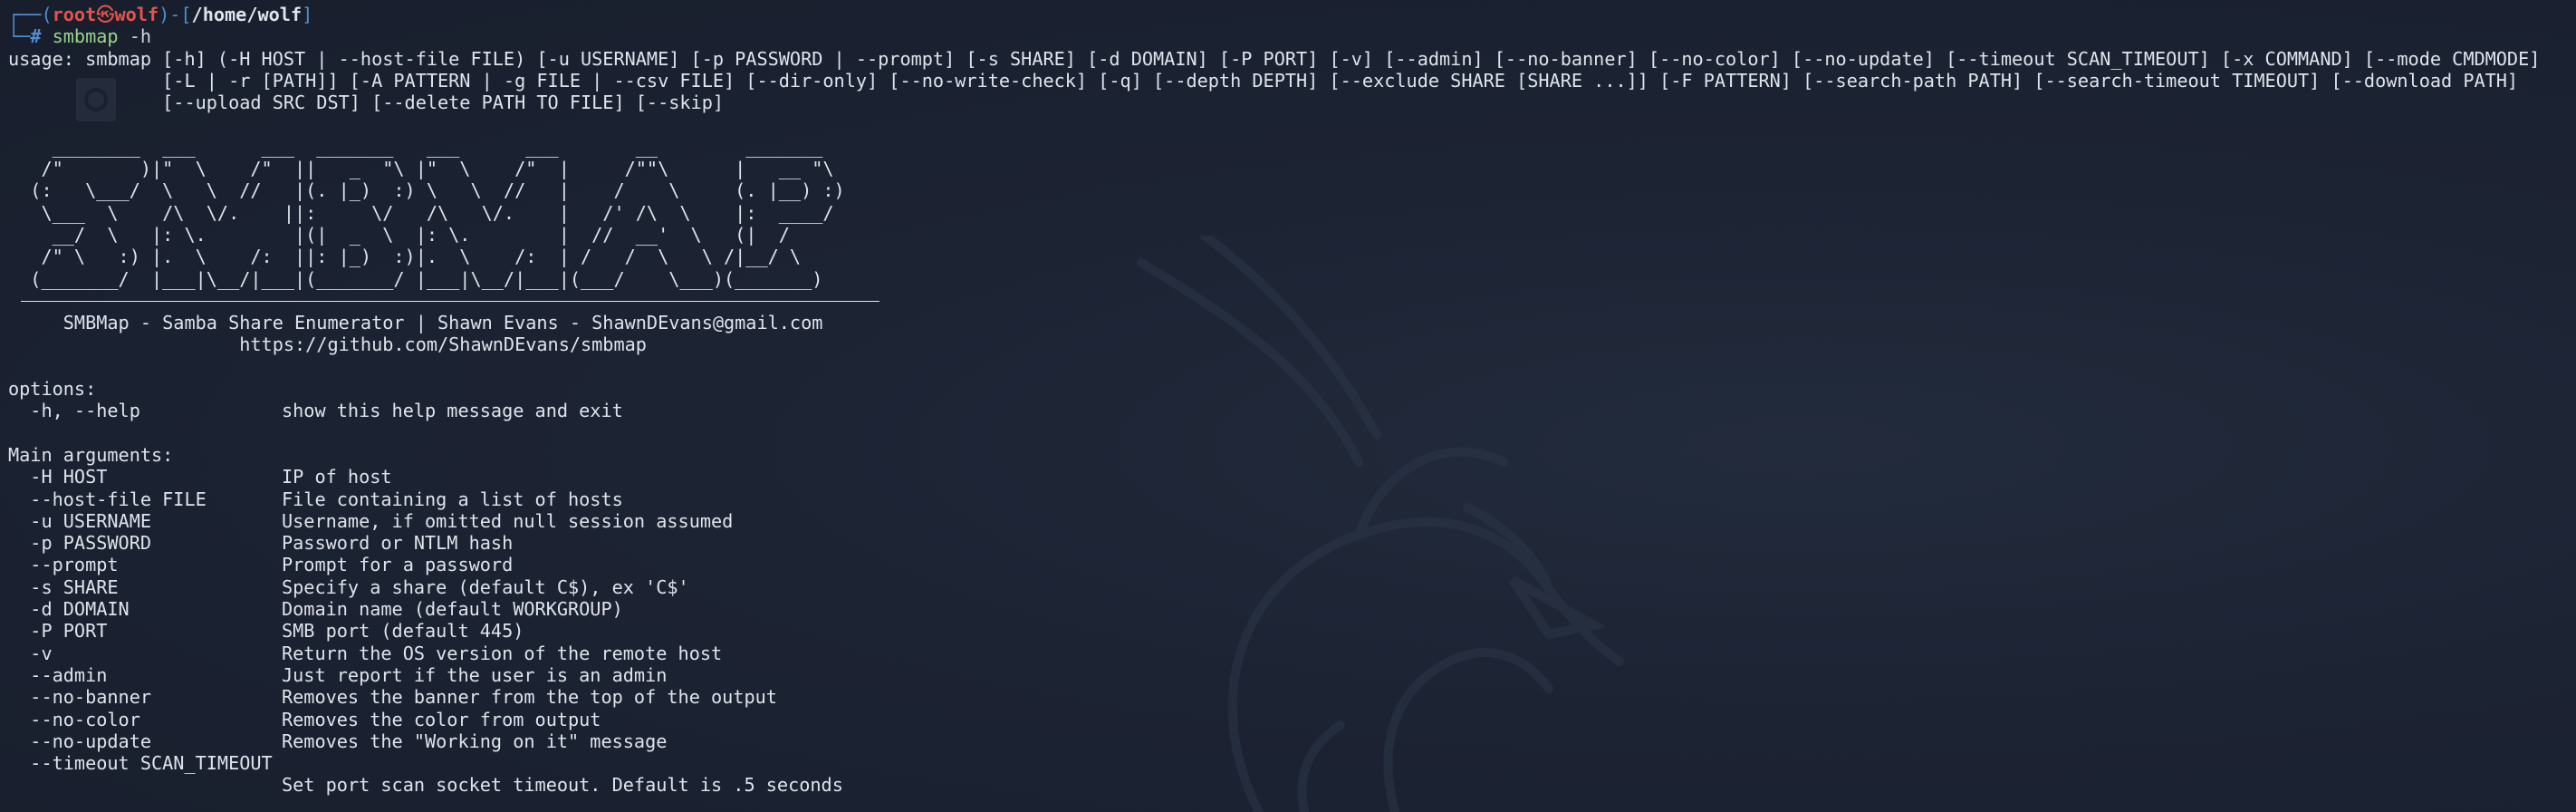  What do you see at coordinates (1274, 763) in the screenshot?
I see `argument-row: --timeout SCAN_TIMEOUT` at bounding box center [1274, 763].